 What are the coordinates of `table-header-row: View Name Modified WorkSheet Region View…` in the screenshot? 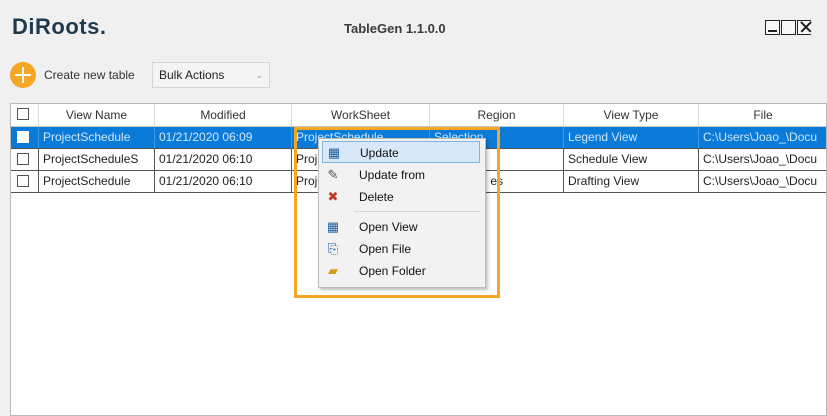 It's located at (418, 115).